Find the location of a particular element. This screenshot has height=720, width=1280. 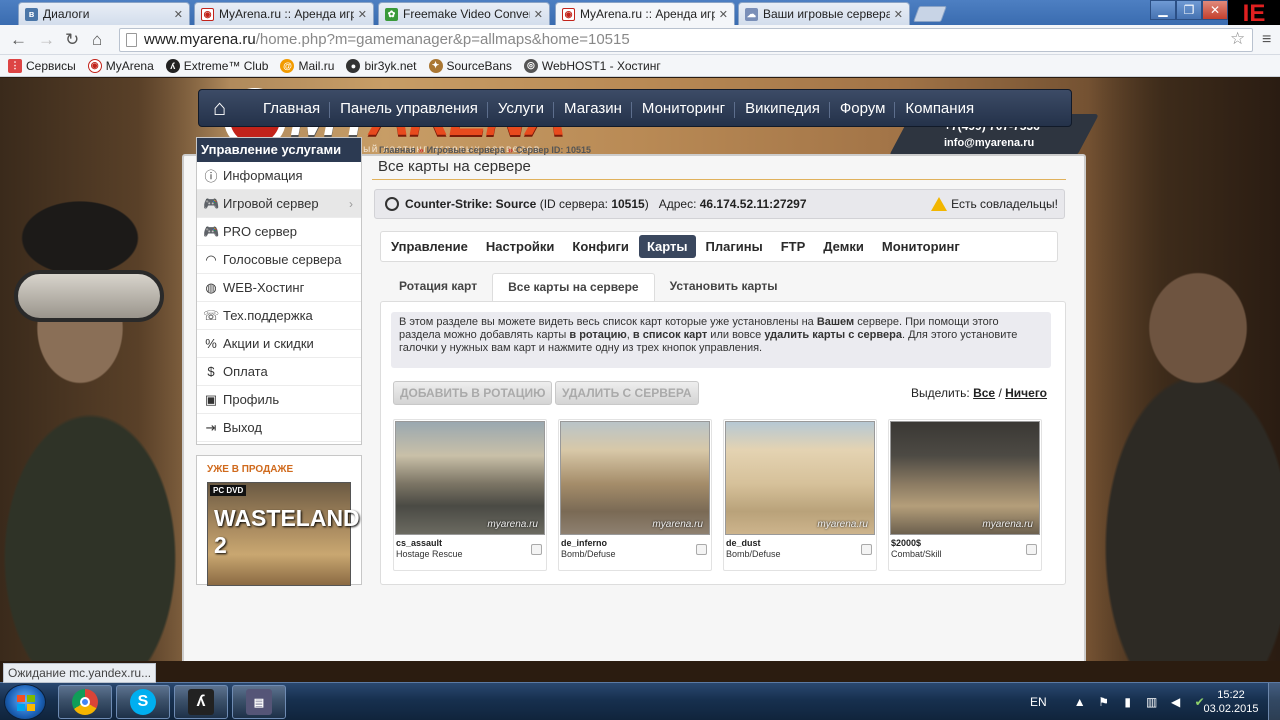

browser-tab: ✿ Freemake Video Converte ✕ is located at coordinates (464, 13).